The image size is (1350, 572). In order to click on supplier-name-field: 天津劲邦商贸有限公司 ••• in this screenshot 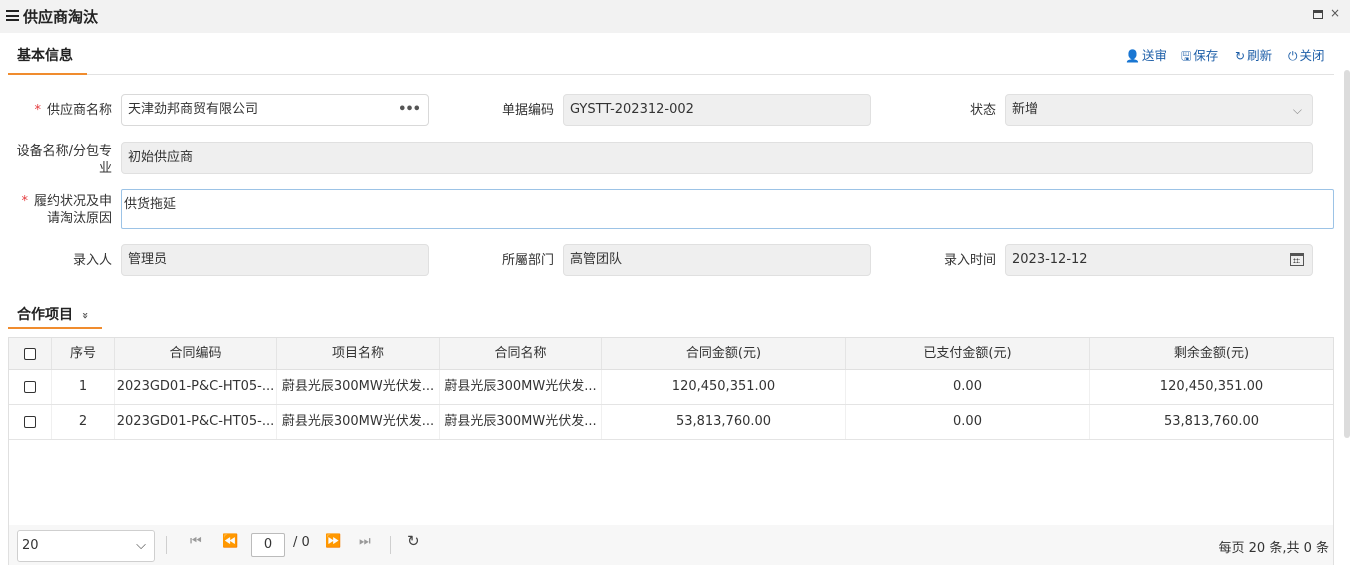, I will do `click(275, 110)`.